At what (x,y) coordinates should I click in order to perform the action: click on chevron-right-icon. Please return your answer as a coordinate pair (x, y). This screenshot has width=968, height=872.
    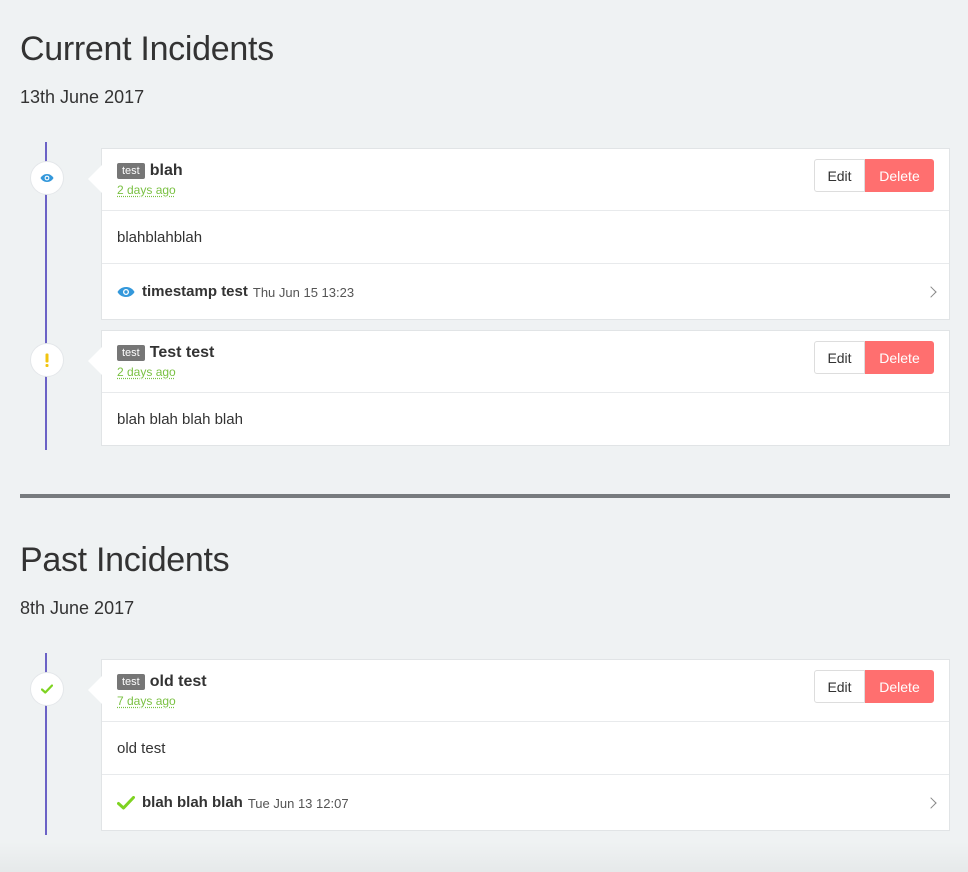
    Looking at the image, I should click on (931, 802).